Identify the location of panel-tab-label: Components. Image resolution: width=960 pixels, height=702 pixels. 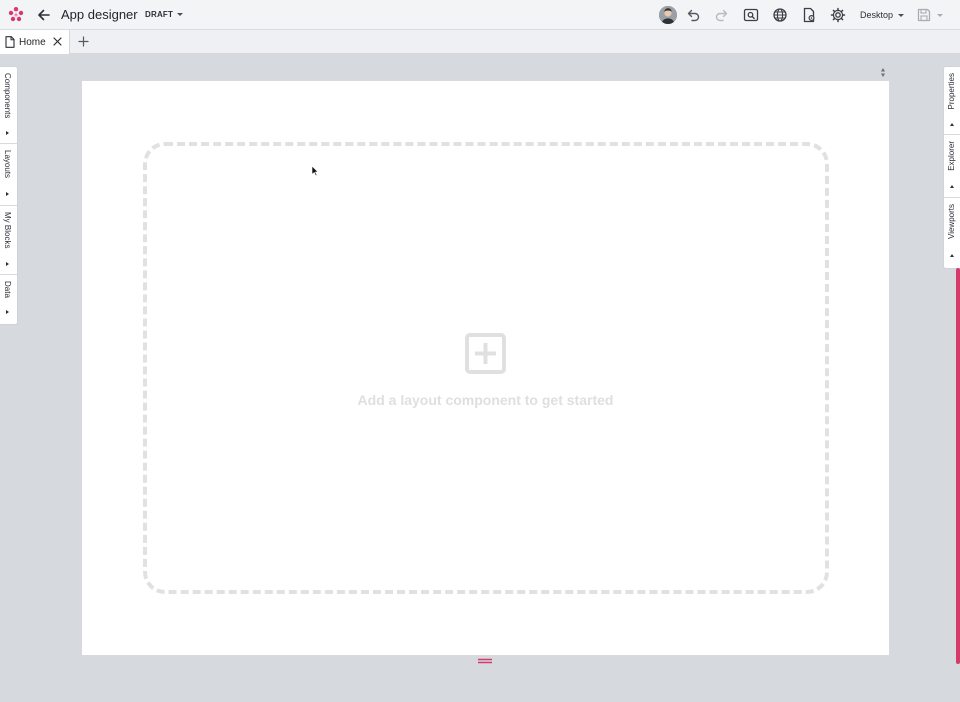
(7, 96).